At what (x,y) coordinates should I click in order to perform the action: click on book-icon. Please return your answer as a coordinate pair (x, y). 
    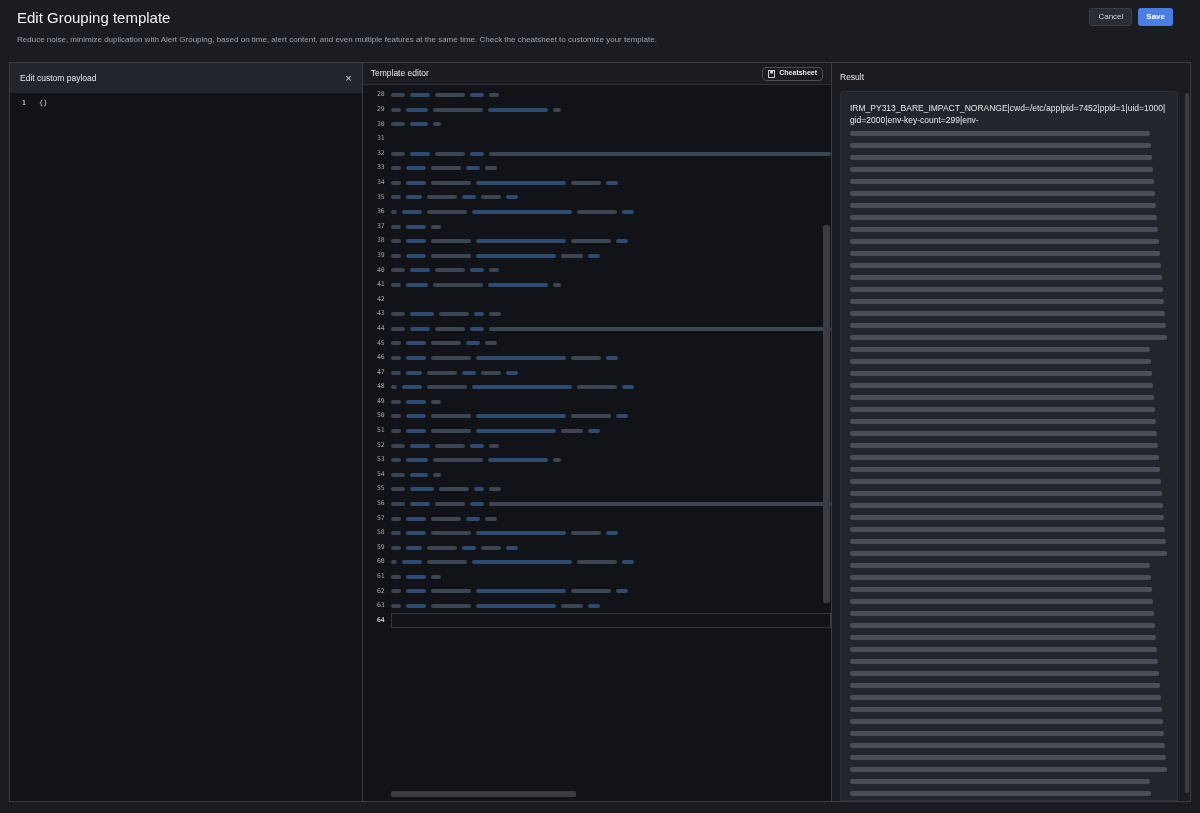
    Looking at the image, I should click on (772, 73).